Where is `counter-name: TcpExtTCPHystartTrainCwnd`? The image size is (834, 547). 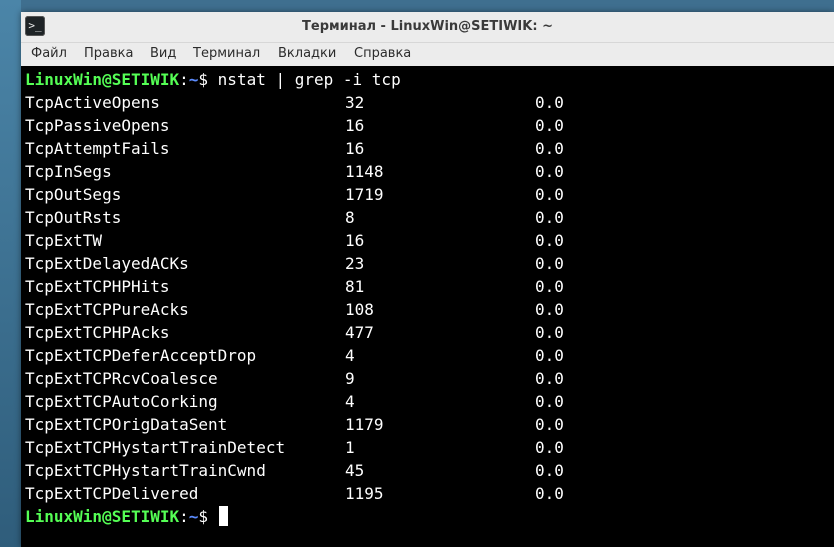 counter-name: TcpExtTCPHystartTrainCwnd is located at coordinates (145, 470).